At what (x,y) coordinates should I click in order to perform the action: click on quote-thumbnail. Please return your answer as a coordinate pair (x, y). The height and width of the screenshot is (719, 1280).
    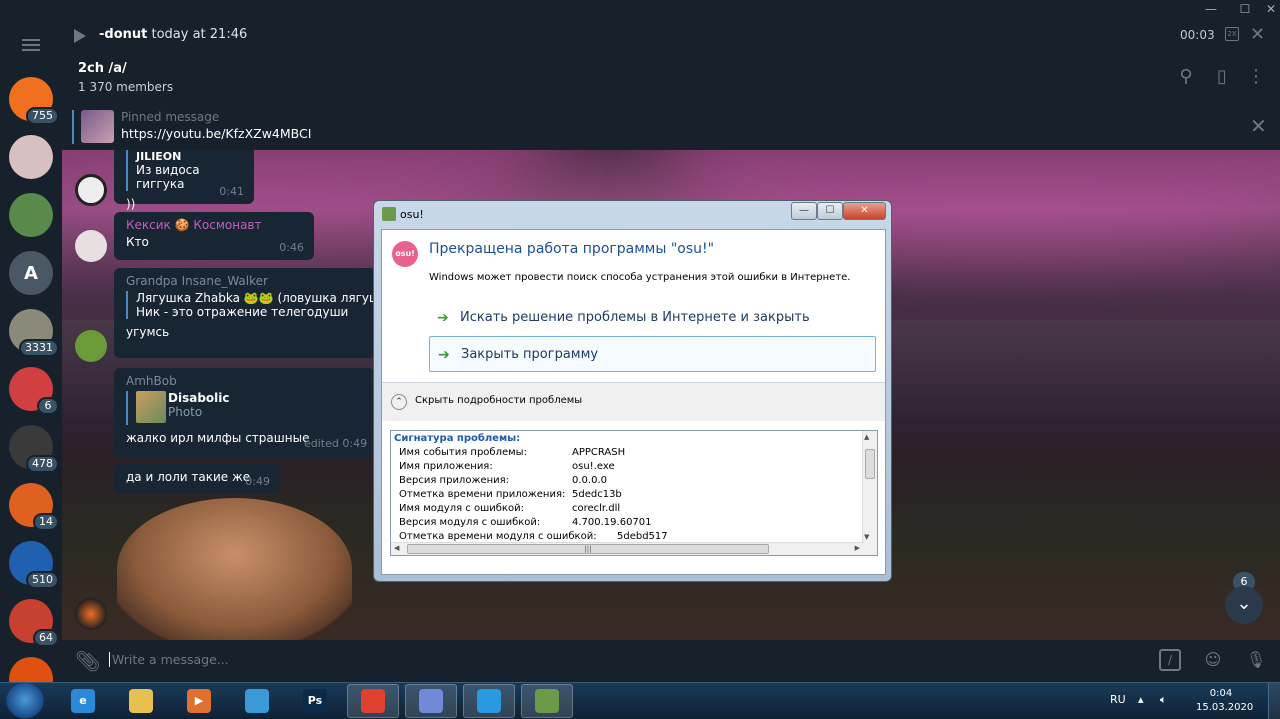
    Looking at the image, I should click on (151, 407).